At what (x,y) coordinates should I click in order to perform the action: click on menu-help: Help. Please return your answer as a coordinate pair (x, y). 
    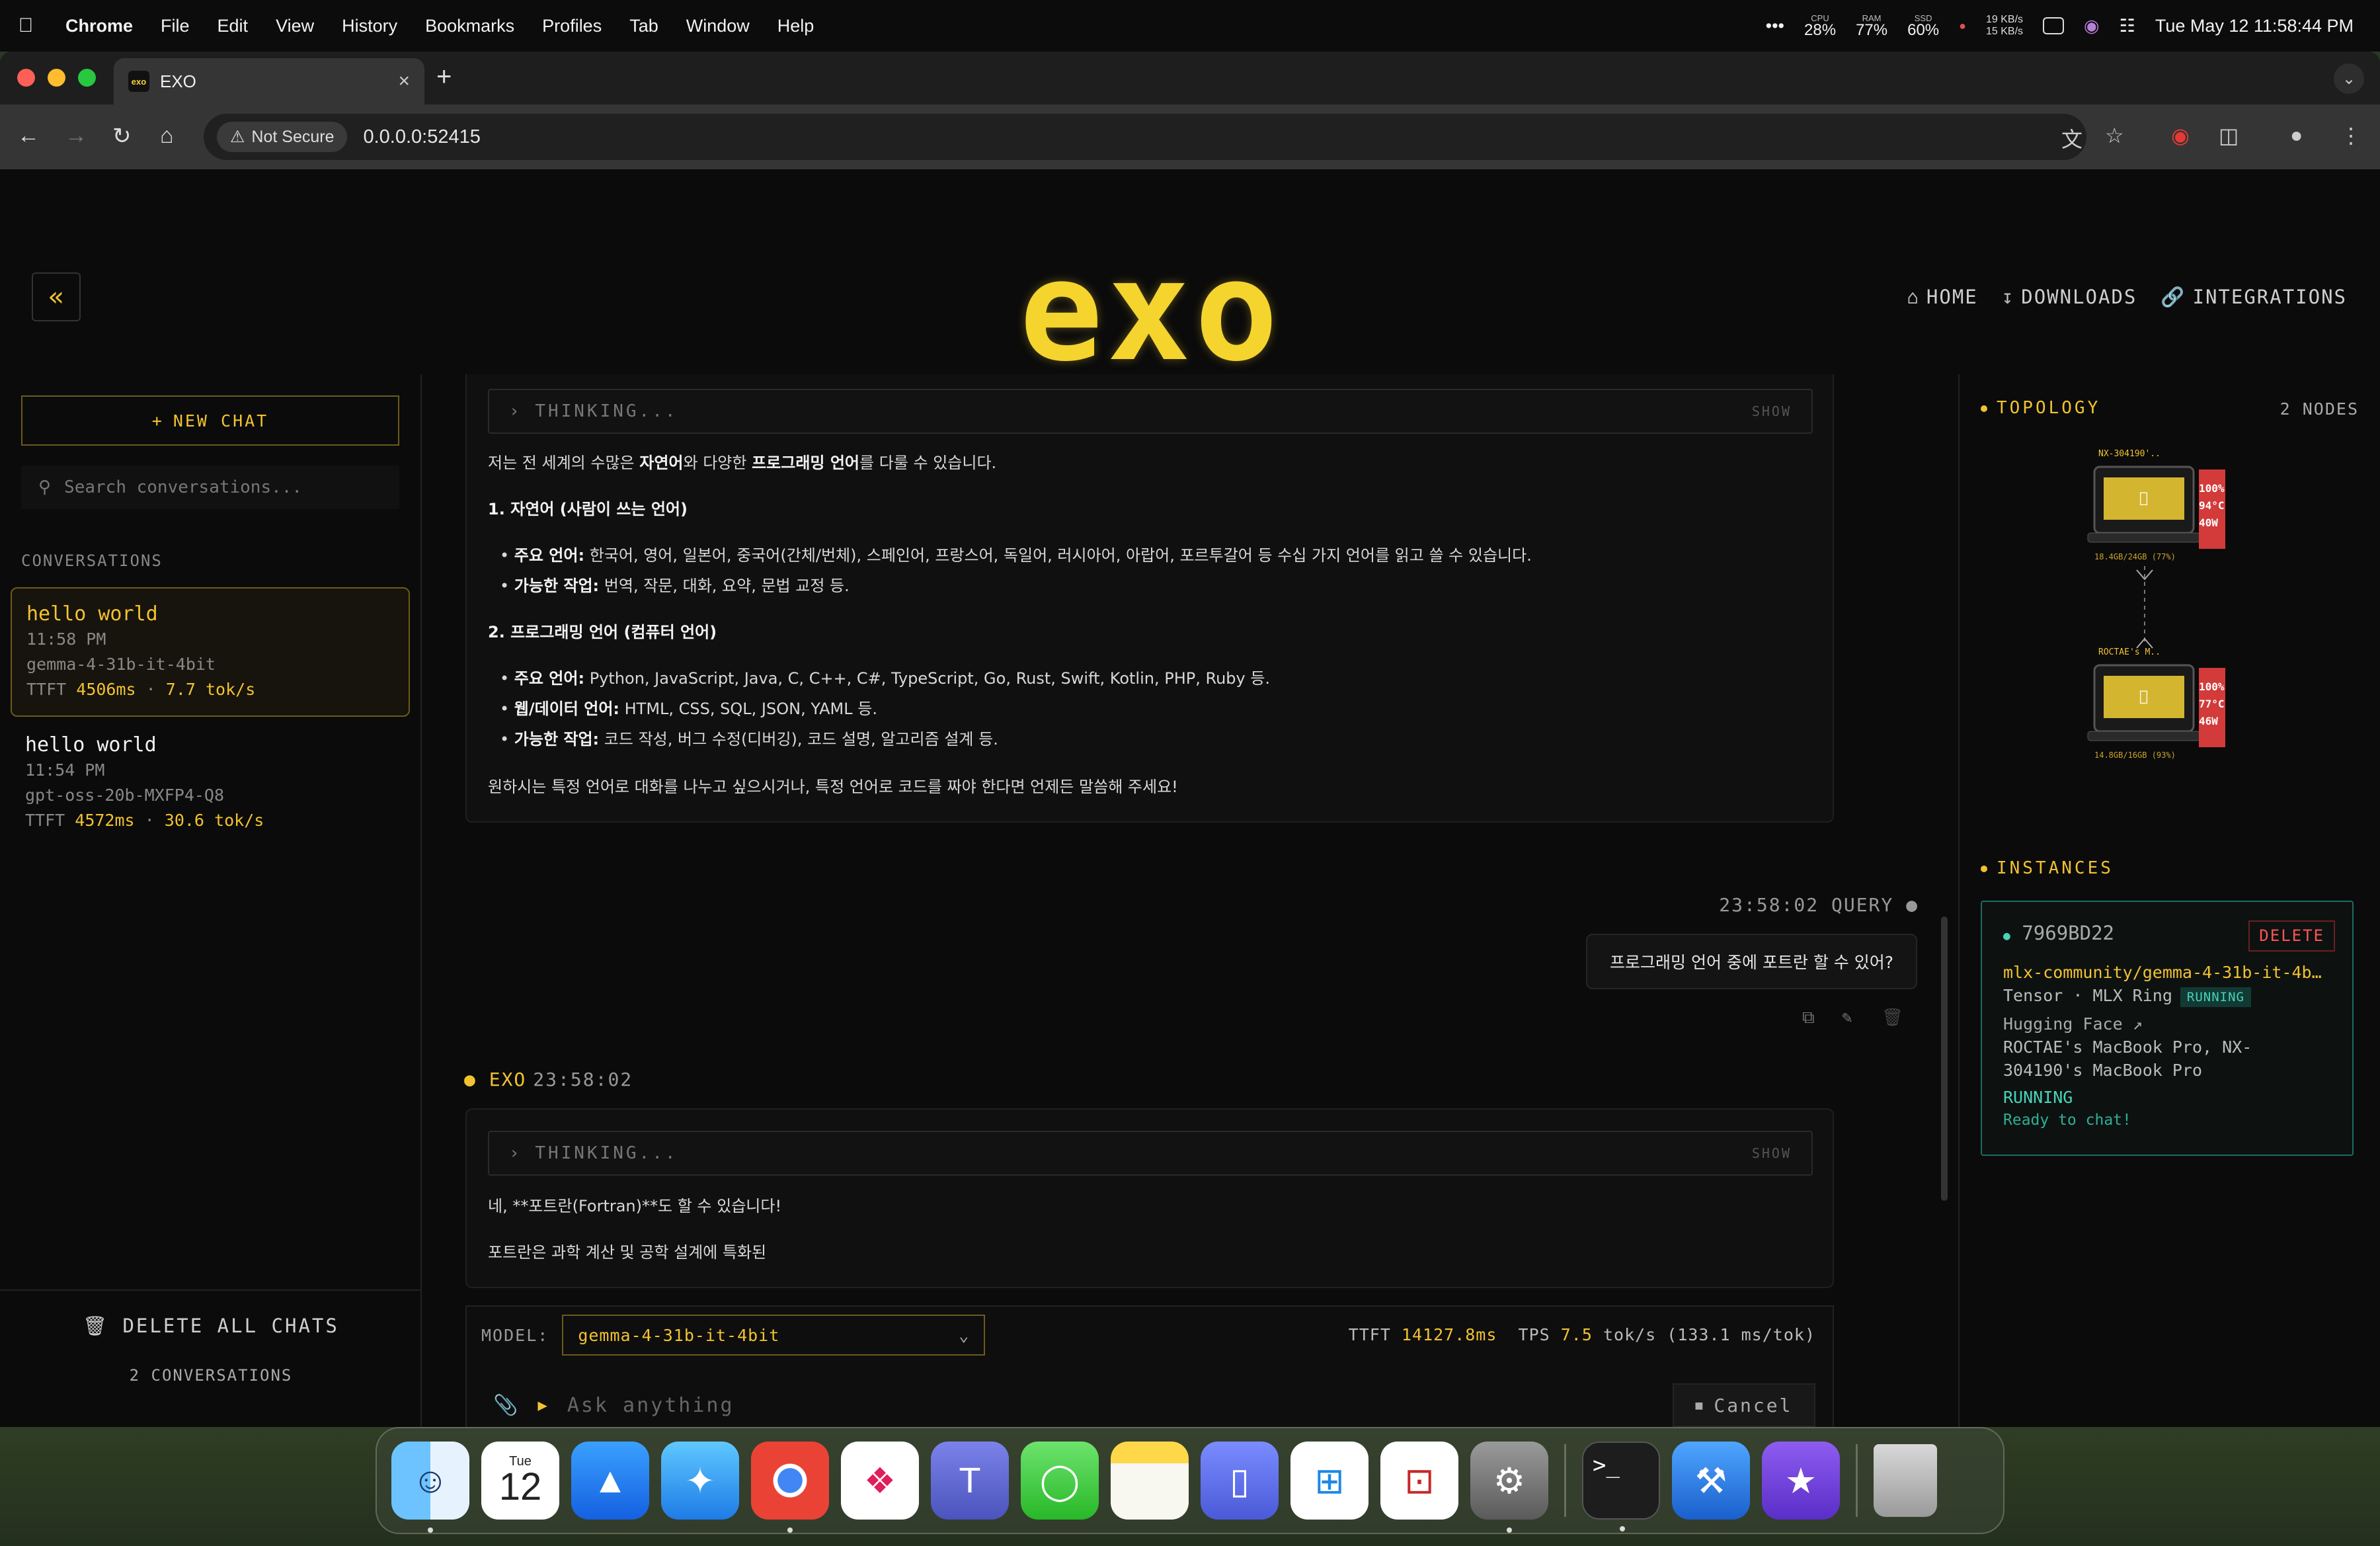
    Looking at the image, I should click on (796, 26).